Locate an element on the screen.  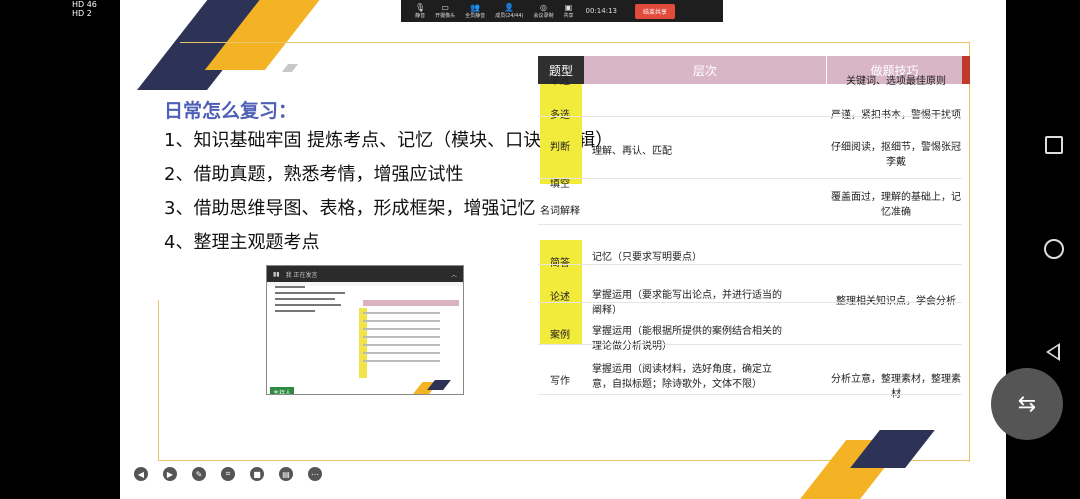
level-cell: 掌握运用（能根据所提供的案例结合相关的理论做分析说明） is located at coordinates (687, 339).